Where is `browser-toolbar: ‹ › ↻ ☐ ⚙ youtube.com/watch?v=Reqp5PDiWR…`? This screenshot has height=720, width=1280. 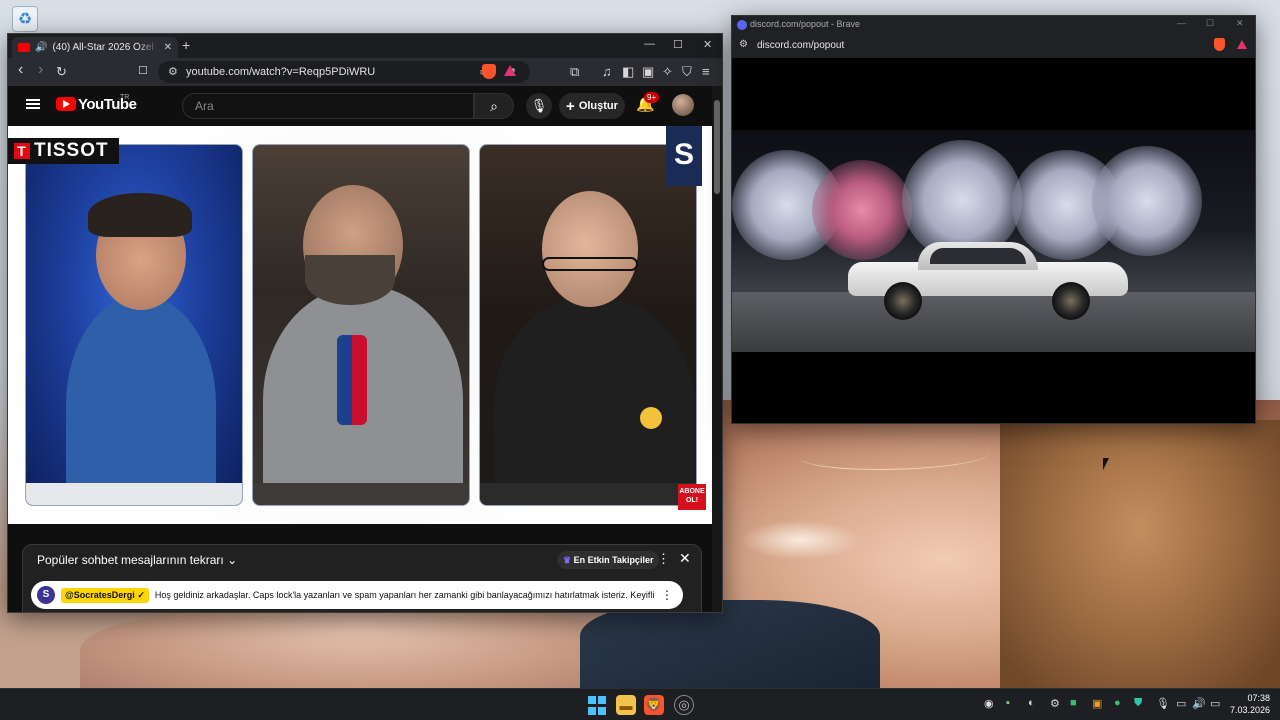
browser-toolbar: ‹ › ↻ ☐ ⚙ youtube.com/watch?v=Reqp5PDiWR… is located at coordinates (365, 72).